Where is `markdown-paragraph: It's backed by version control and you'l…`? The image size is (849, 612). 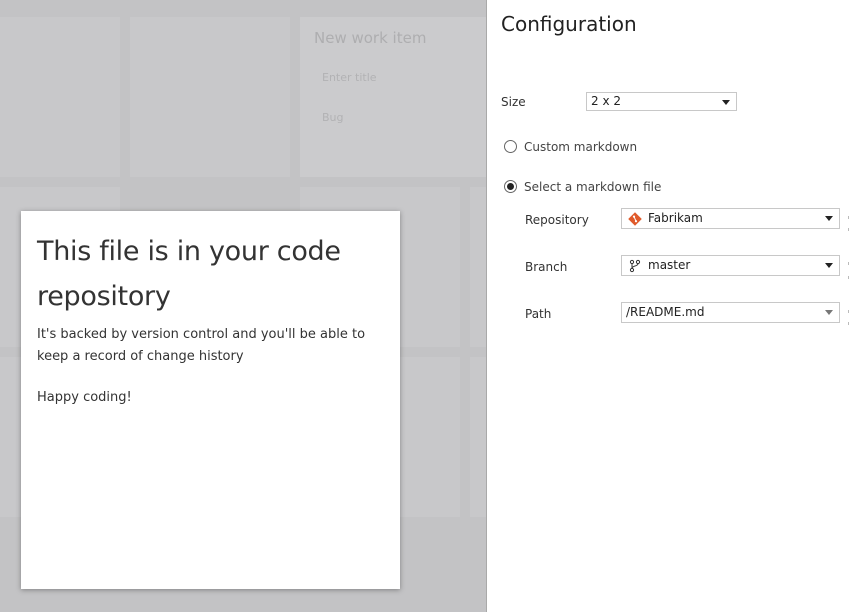
markdown-paragraph: It's backed by version control and you'l… is located at coordinates (201, 345).